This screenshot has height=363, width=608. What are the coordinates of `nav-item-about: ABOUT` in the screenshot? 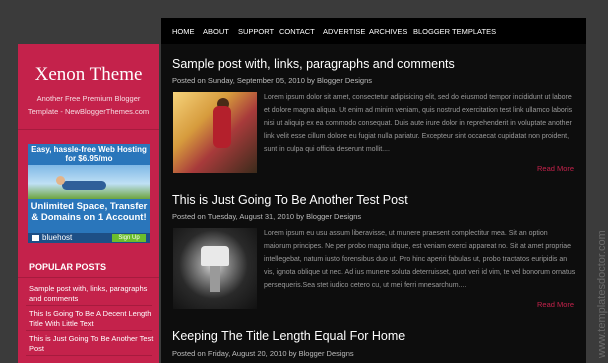 It's located at (216, 31).